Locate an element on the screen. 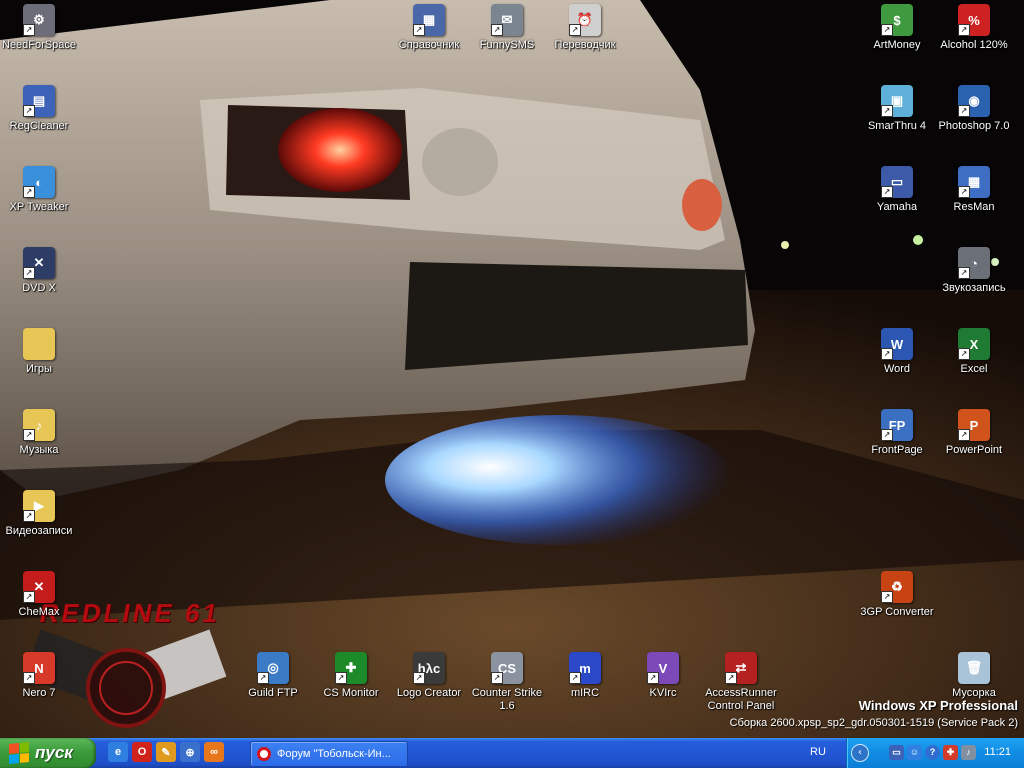 This screenshot has height=768, width=1024. desktop-icon-label: Nero 7 is located at coordinates (39, 693).